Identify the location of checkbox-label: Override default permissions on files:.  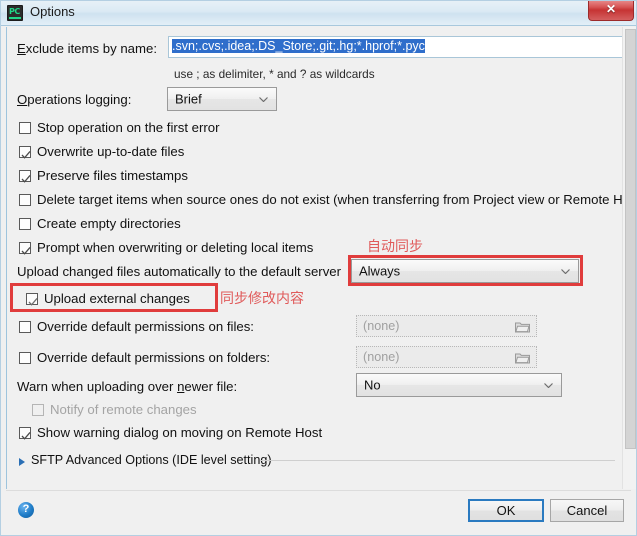
(145, 326).